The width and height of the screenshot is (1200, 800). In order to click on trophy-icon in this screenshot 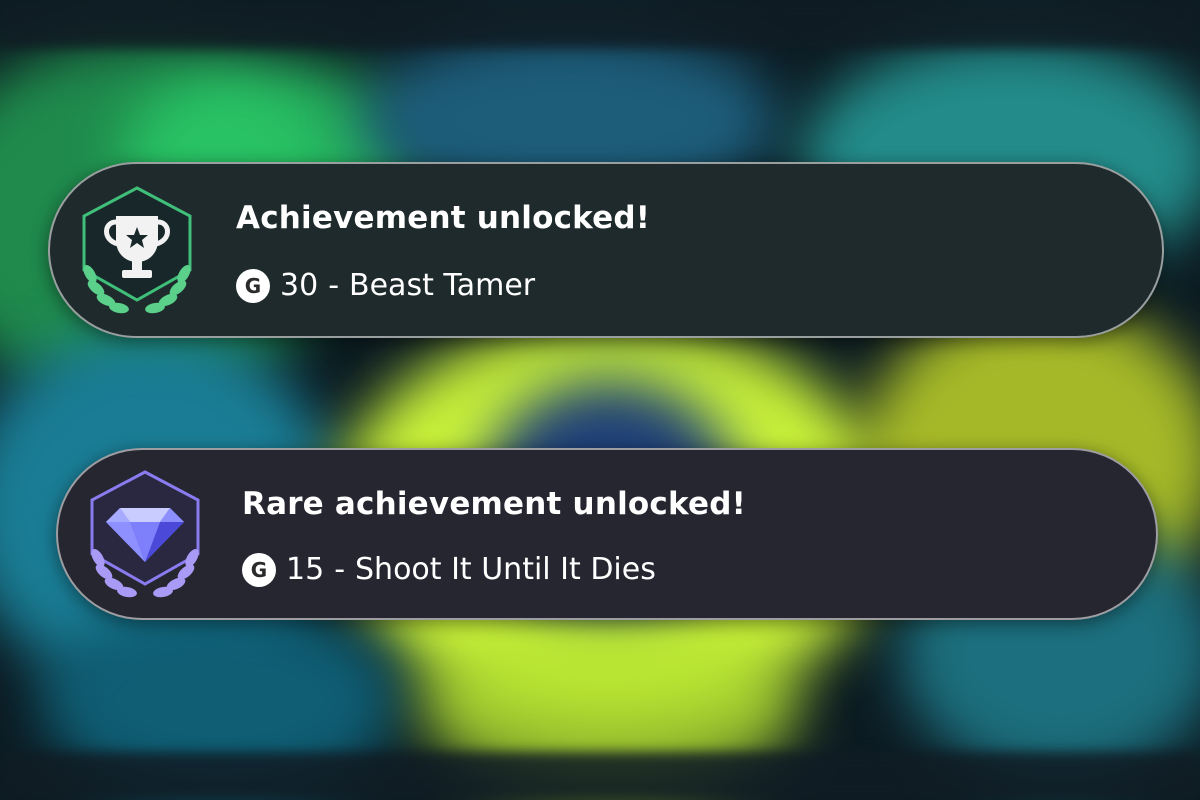, I will do `click(137, 250)`.